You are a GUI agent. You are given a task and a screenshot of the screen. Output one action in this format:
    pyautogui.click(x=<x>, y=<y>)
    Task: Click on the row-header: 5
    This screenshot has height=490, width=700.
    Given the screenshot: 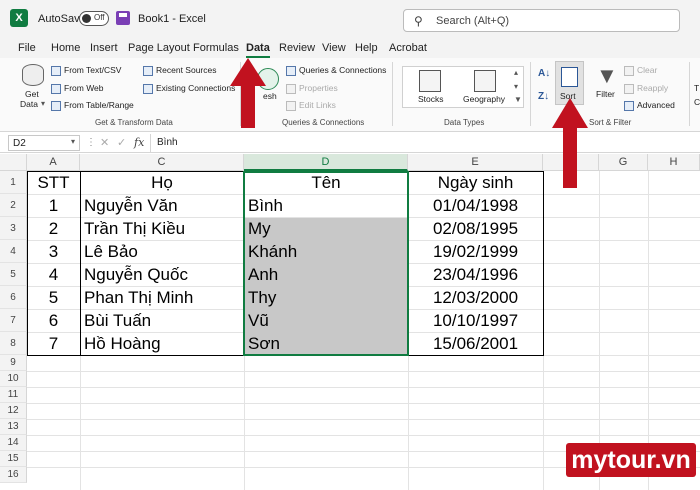 What is the action you would take?
    pyautogui.click(x=13, y=274)
    